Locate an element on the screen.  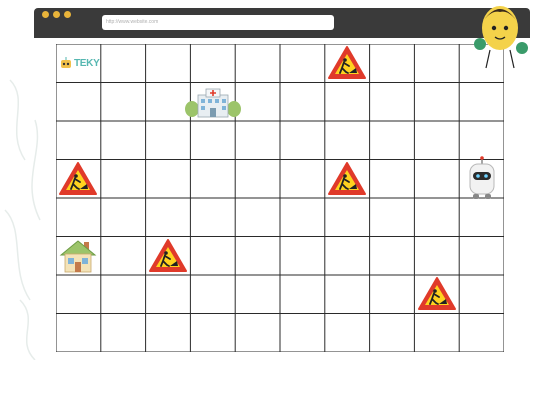
house-icon is located at coordinates (78, 256).